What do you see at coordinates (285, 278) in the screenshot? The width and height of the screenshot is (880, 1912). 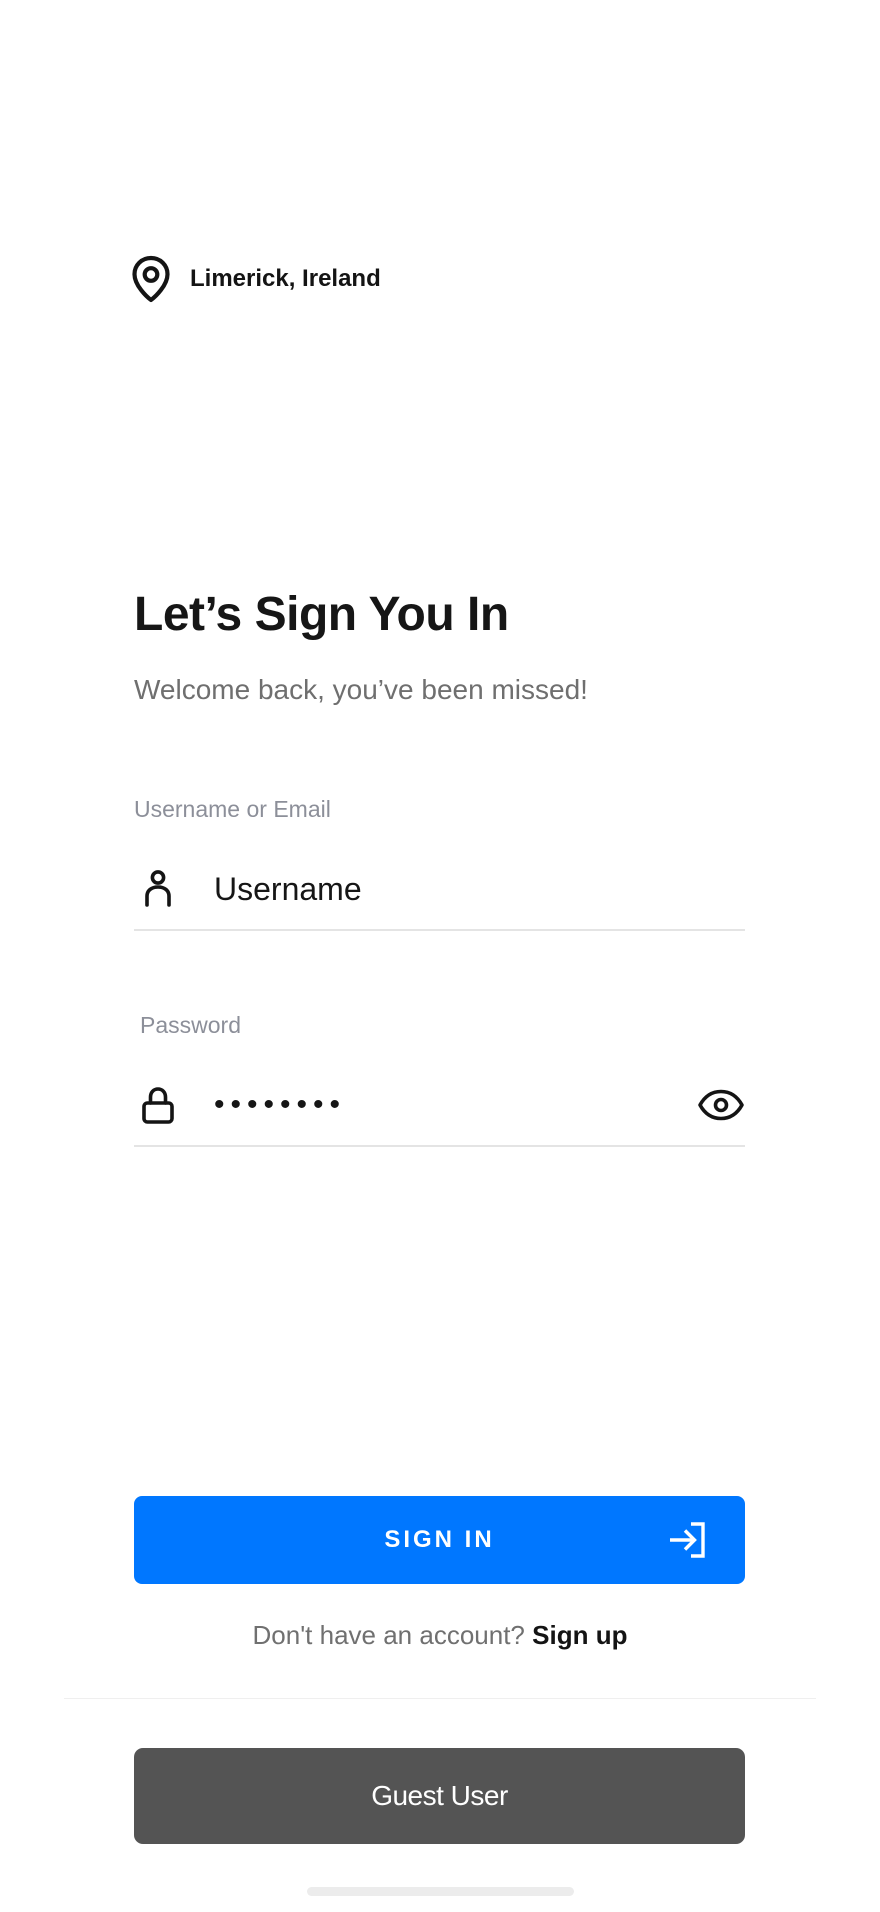 I see `location-text: Limerick, Ireland` at bounding box center [285, 278].